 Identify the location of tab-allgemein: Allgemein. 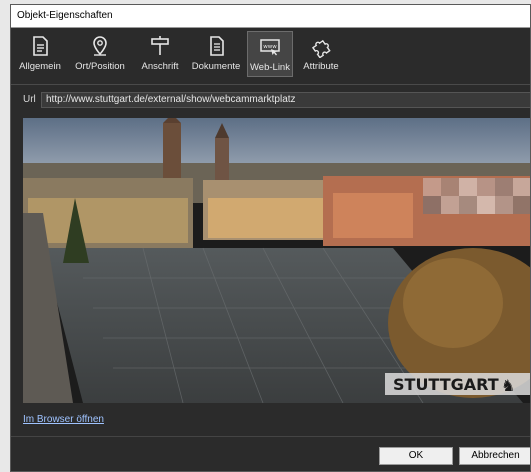
(40, 54).